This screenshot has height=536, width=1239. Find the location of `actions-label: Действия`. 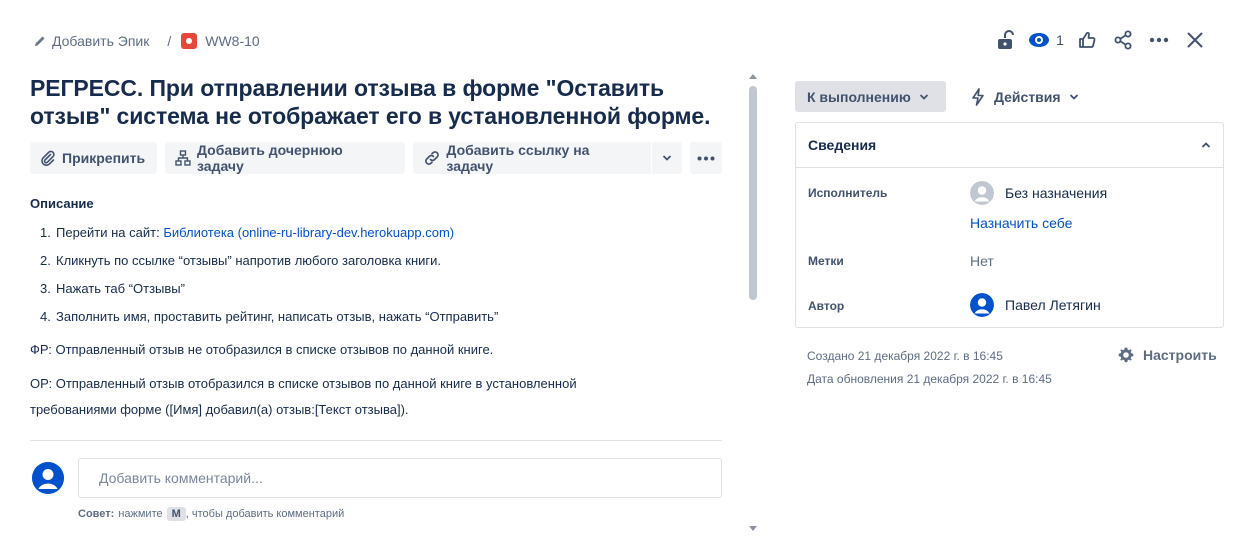

actions-label: Действия is located at coordinates (1027, 96).